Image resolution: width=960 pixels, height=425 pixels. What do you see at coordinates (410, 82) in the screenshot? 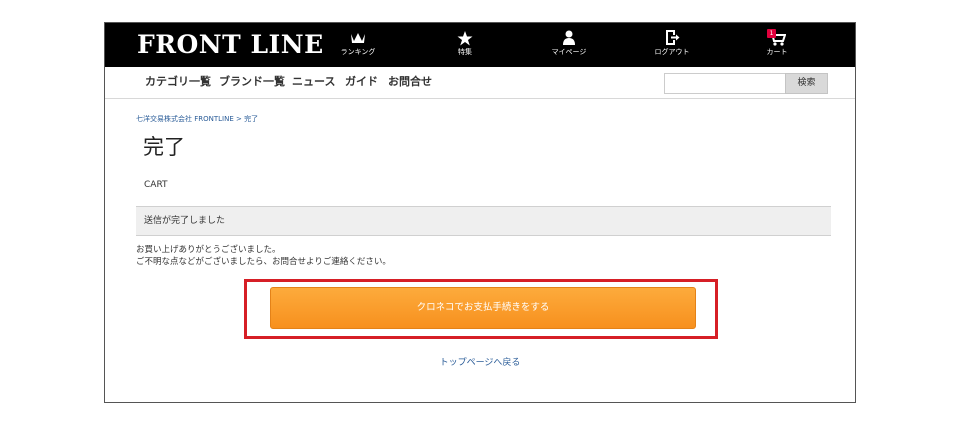
I see `nav-link-contact: お問合せ` at bounding box center [410, 82].